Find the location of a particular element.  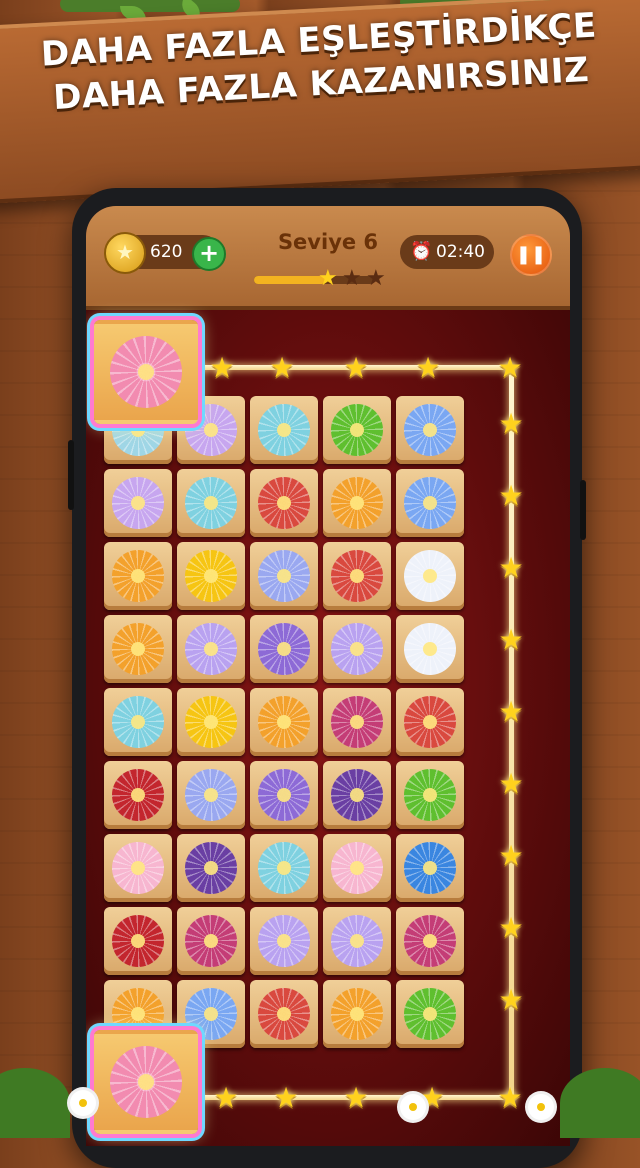

level-title: Seviye 6 is located at coordinates (328, 242).